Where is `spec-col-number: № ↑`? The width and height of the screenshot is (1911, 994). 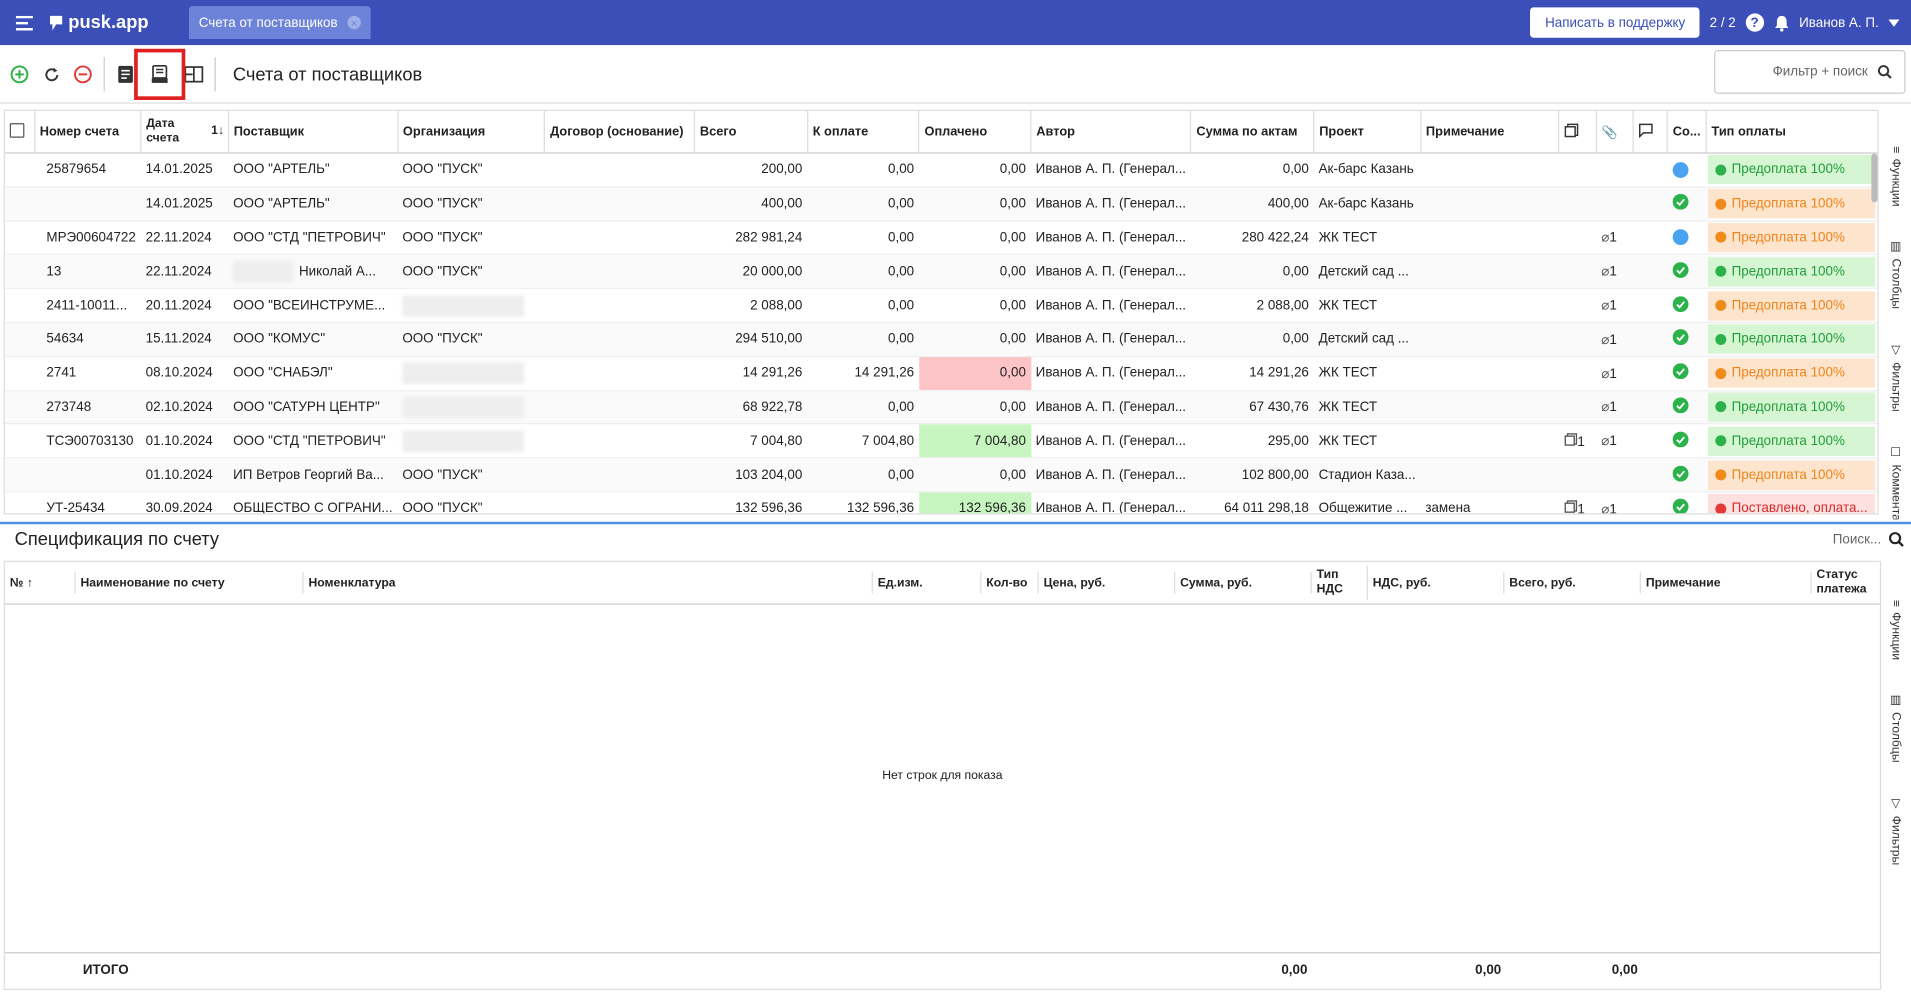 spec-col-number: № ↑ is located at coordinates (40, 582).